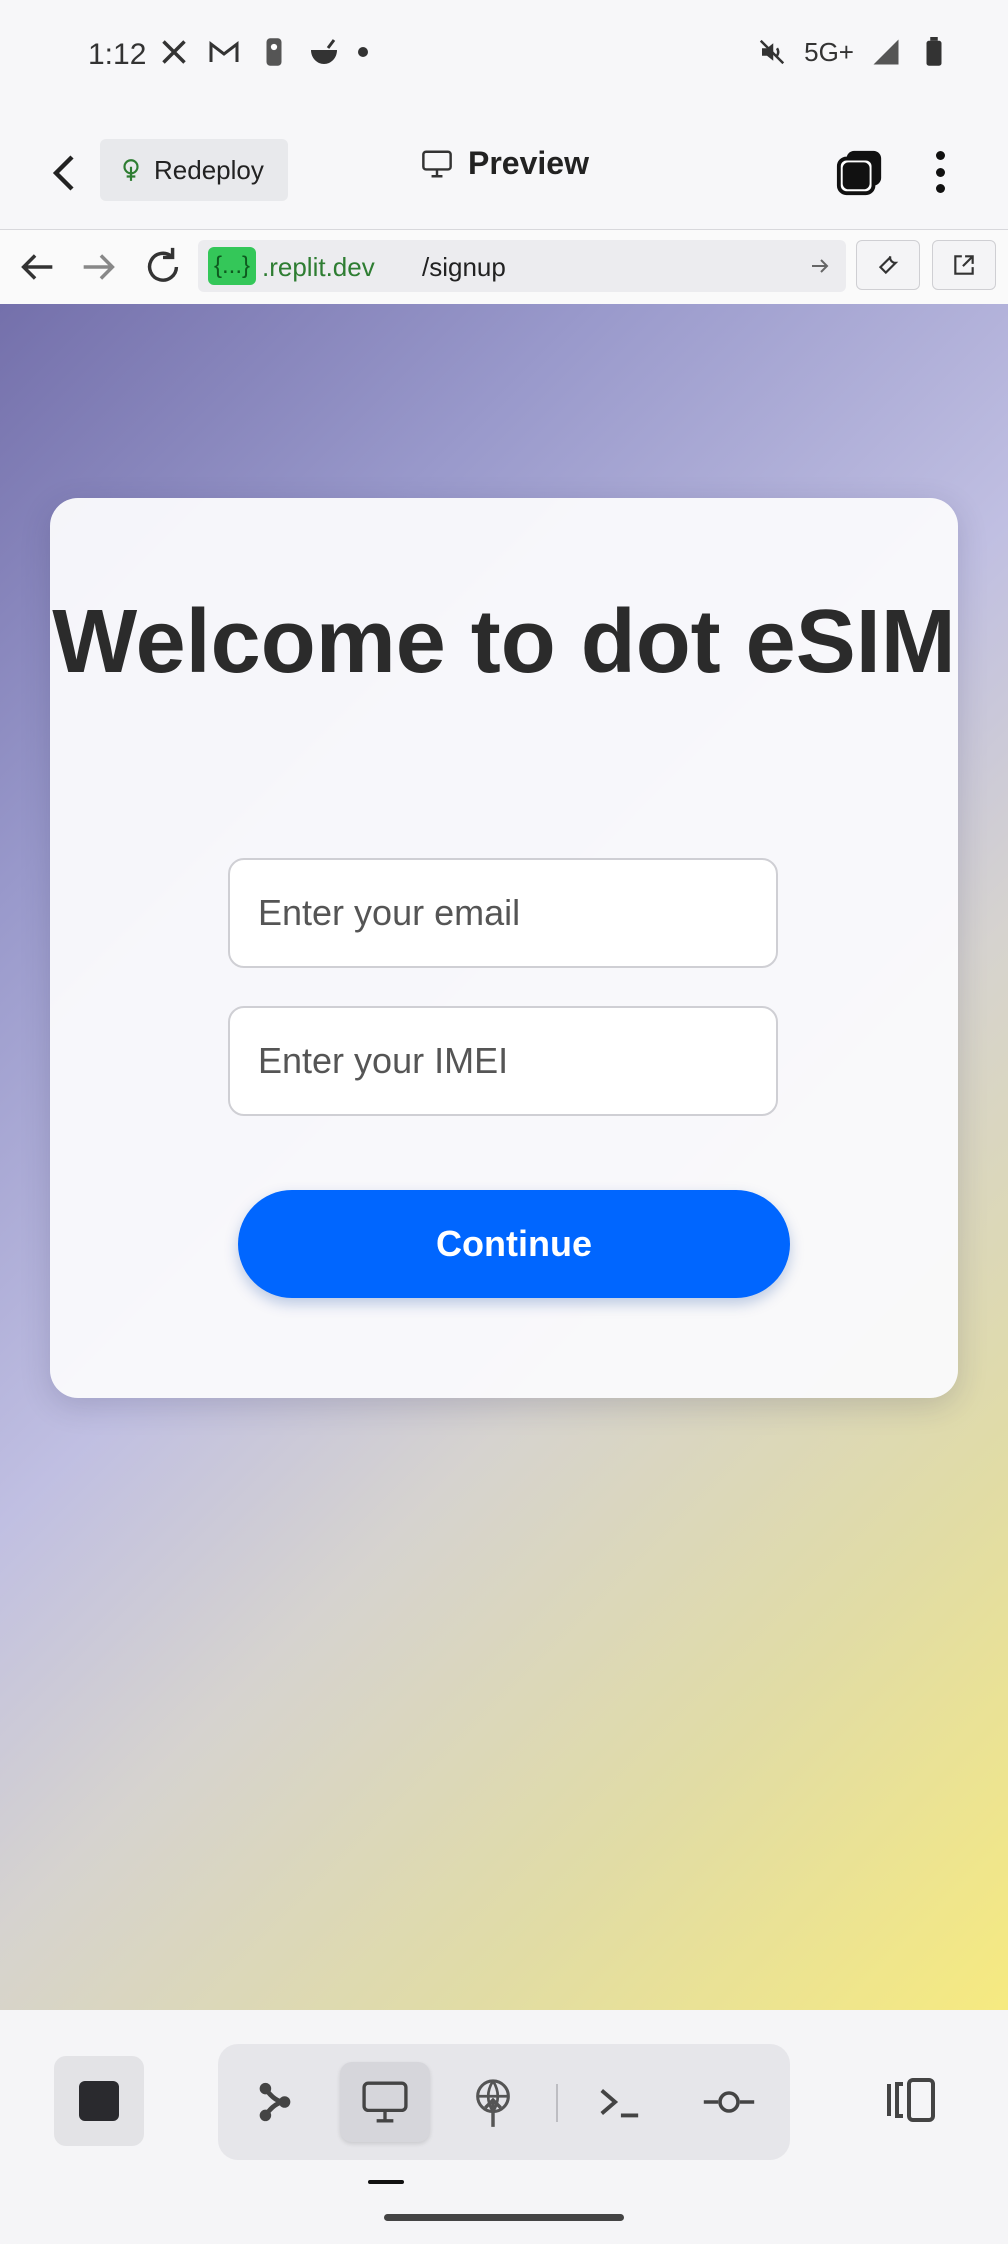 The width and height of the screenshot is (1008, 2244). What do you see at coordinates (386, 2182) in the screenshot?
I see `active-tab-indicator` at bounding box center [386, 2182].